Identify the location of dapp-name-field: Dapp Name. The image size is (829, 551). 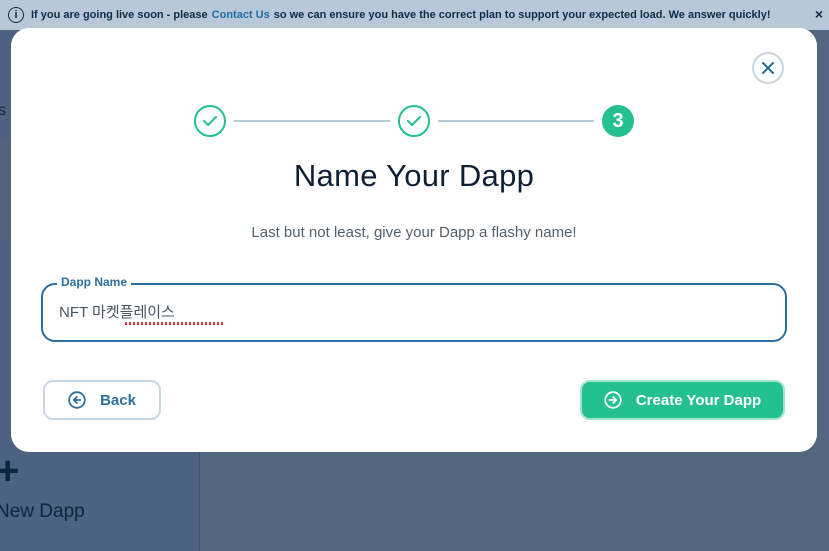
(414, 308).